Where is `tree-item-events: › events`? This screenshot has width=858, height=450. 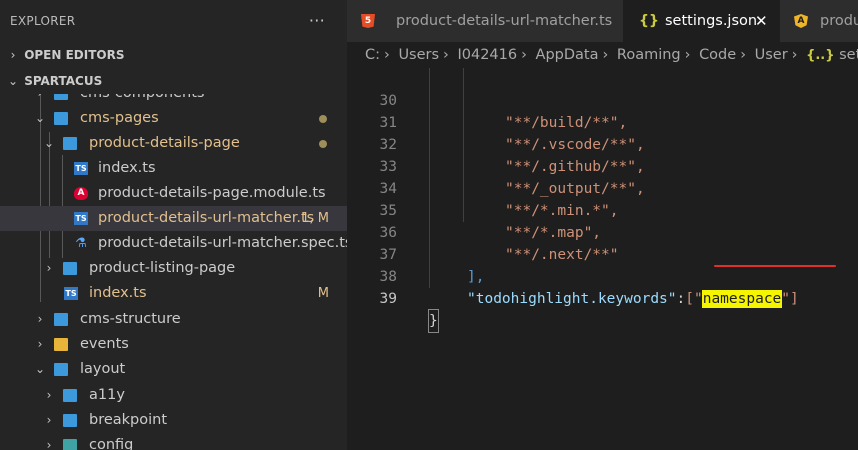
tree-item-events: › events is located at coordinates (173, 344).